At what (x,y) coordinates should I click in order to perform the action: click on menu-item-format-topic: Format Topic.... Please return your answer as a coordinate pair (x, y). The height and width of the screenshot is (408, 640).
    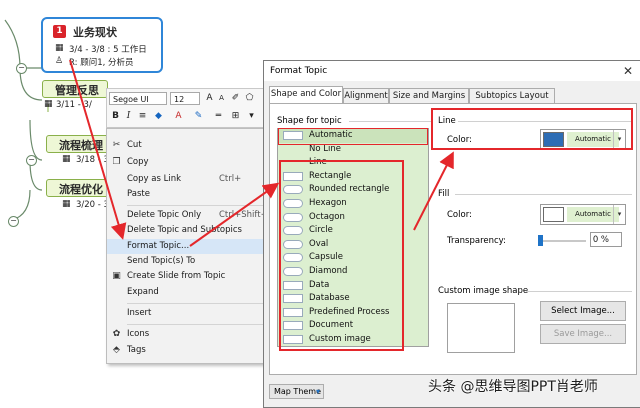
    Looking at the image, I should click on (189, 246).